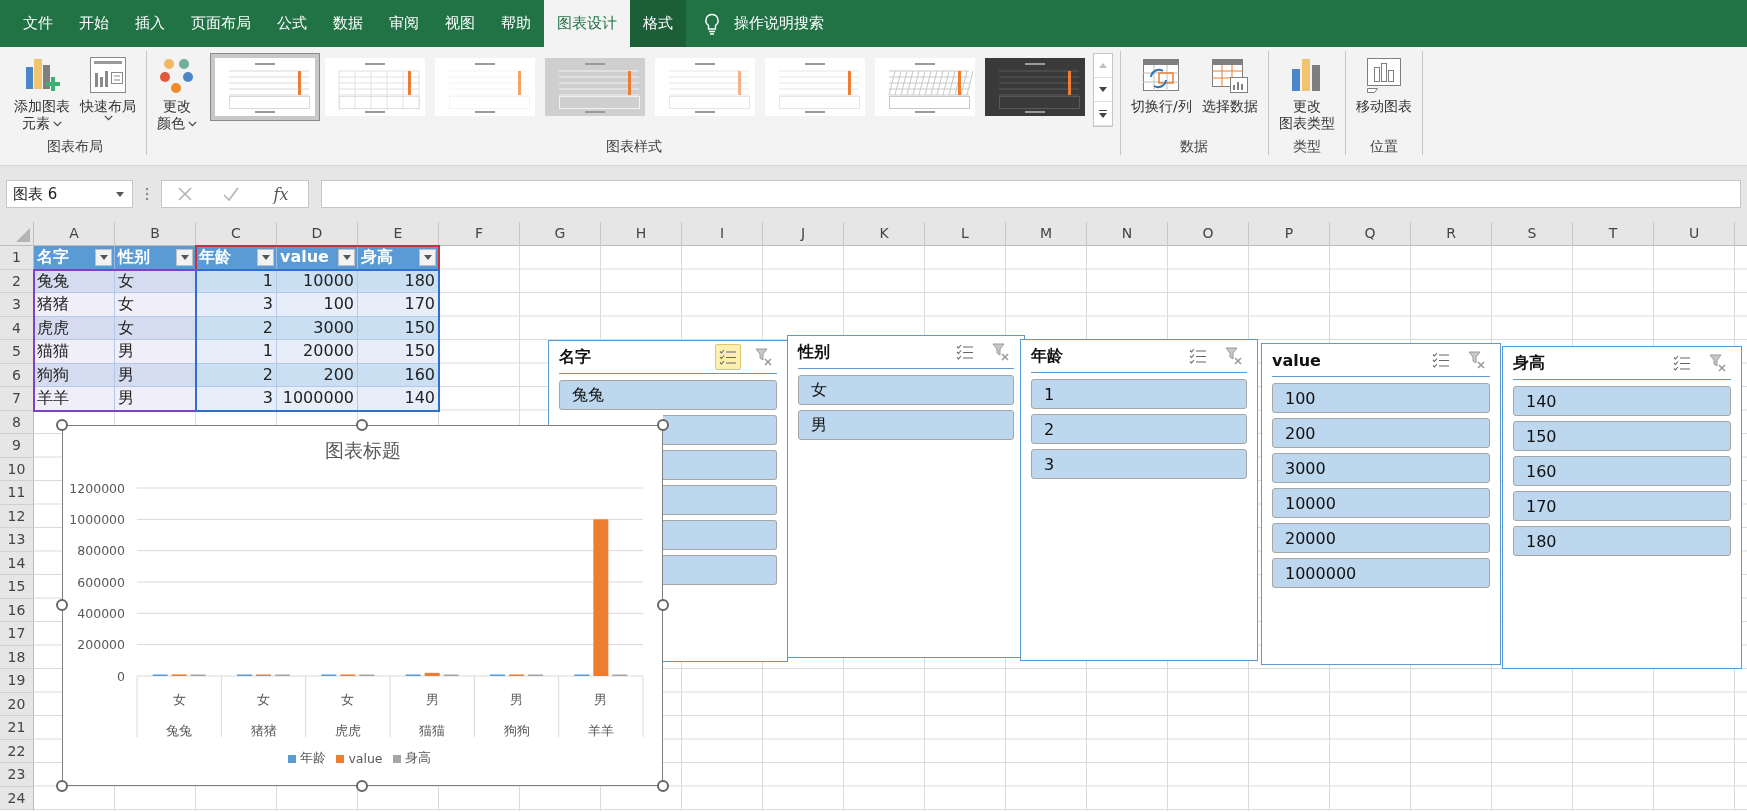 The height and width of the screenshot is (812, 1747). What do you see at coordinates (1139, 394) in the screenshot?
I see `slicer-item: 1` at bounding box center [1139, 394].